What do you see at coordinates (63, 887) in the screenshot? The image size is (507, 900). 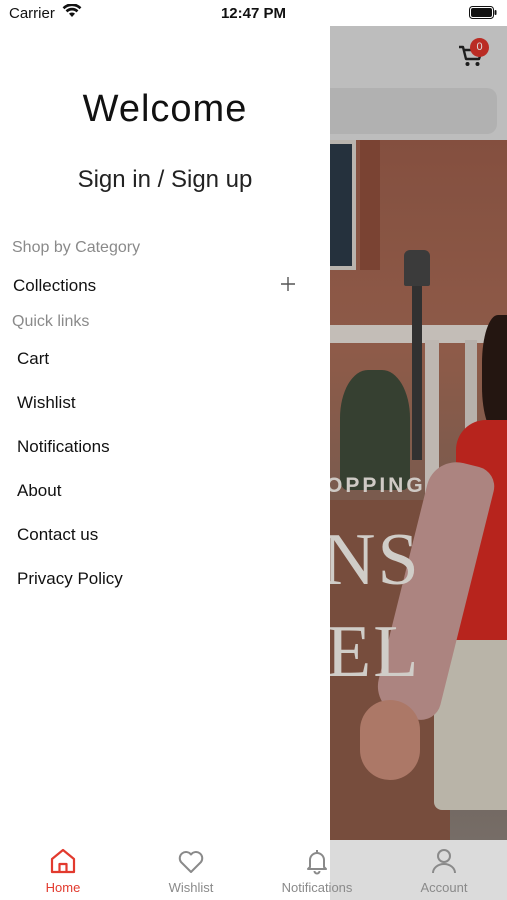 I see `tab-home-label: Home` at bounding box center [63, 887].